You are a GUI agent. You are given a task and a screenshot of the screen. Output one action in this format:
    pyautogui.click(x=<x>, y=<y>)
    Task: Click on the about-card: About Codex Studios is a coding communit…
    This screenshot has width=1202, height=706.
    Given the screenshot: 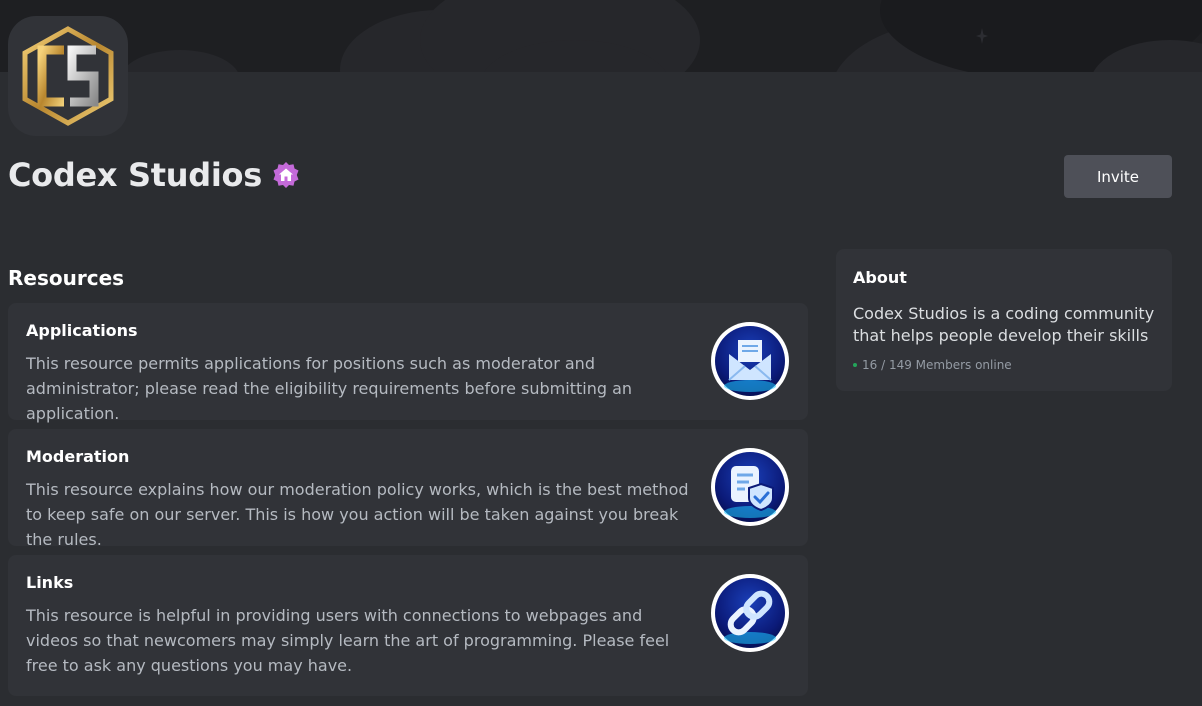 What is the action you would take?
    pyautogui.click(x=1004, y=320)
    